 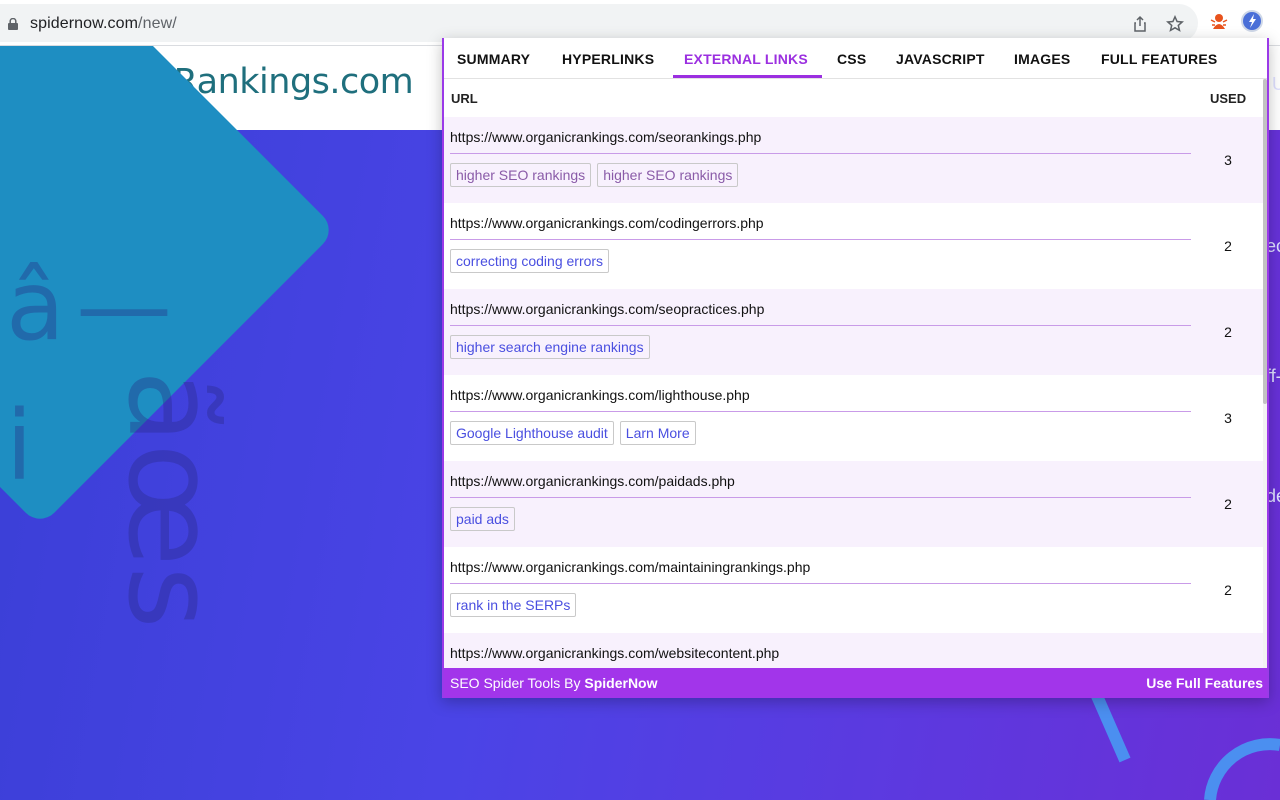 What do you see at coordinates (1042, 59) in the screenshot?
I see `tab-images: IMAGES` at bounding box center [1042, 59].